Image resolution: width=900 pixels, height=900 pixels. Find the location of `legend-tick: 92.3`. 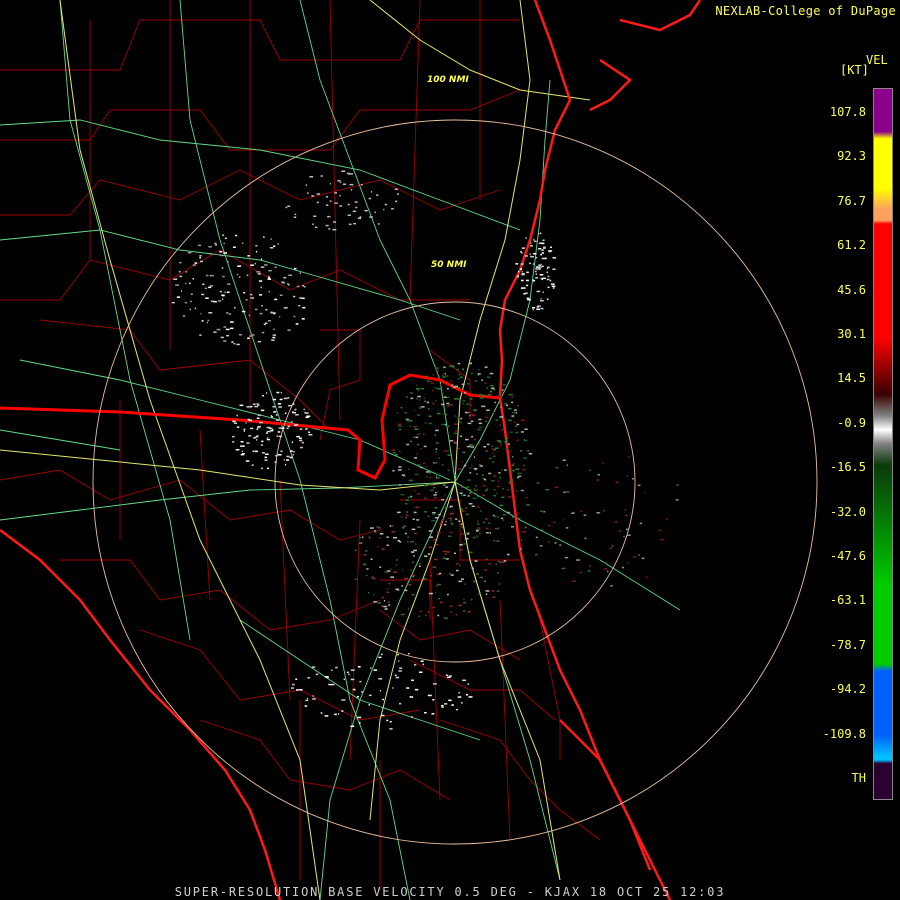

legend-tick: 92.3 is located at coordinates (851, 156).